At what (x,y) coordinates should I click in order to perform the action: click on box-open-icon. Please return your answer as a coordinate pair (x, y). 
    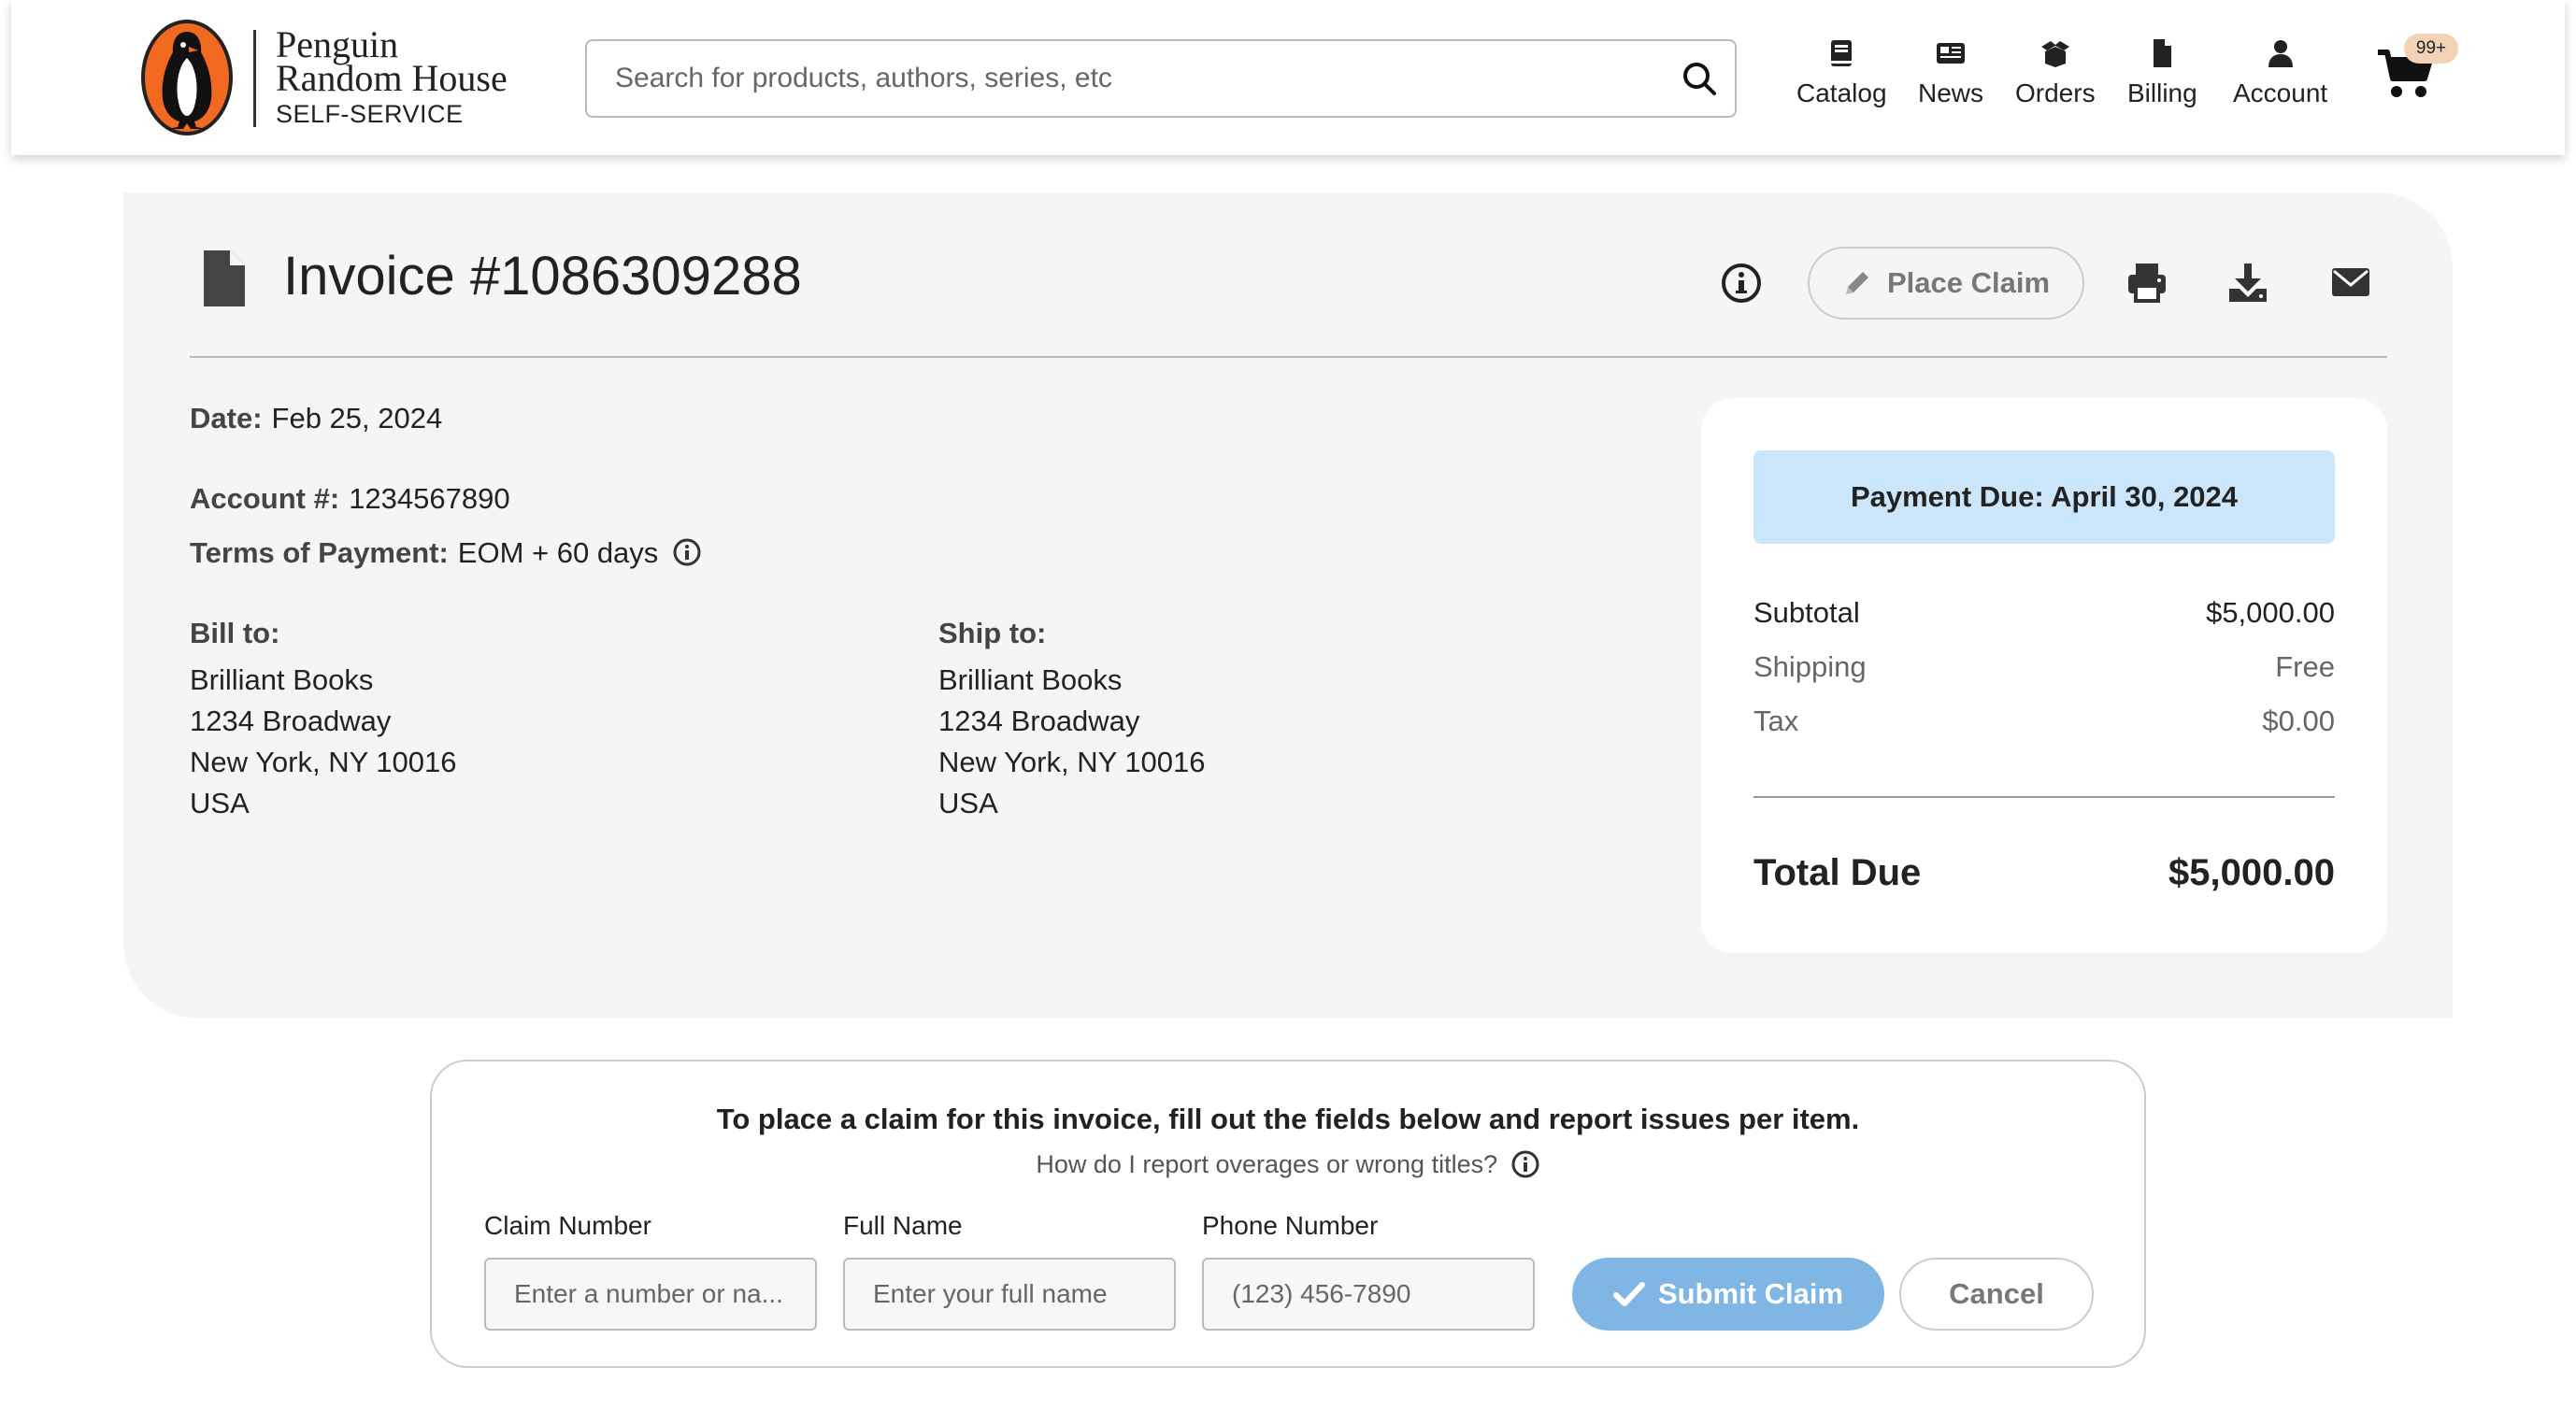
    Looking at the image, I should click on (2054, 54).